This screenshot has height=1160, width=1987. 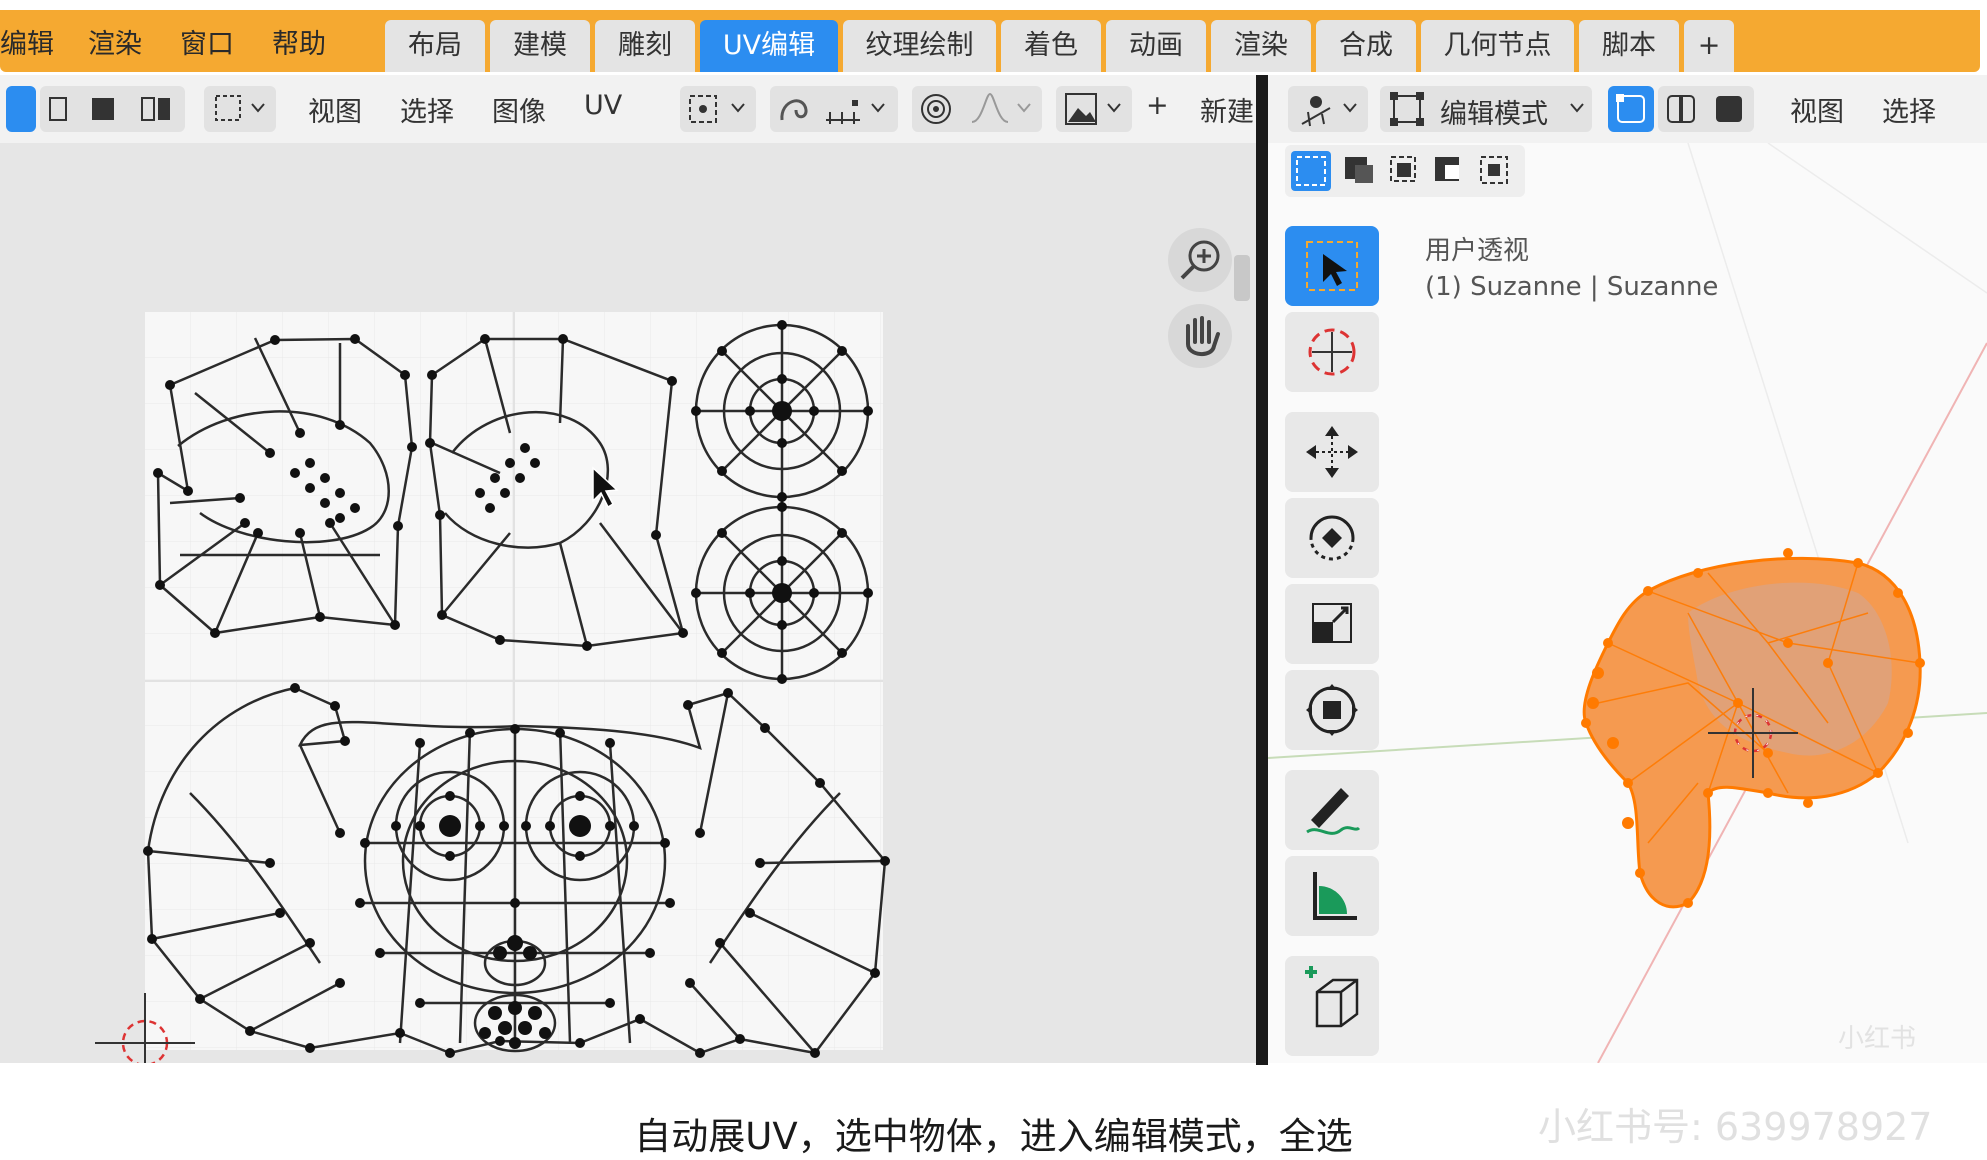 I want to click on vertex-select-button, so click(x=1631, y=109).